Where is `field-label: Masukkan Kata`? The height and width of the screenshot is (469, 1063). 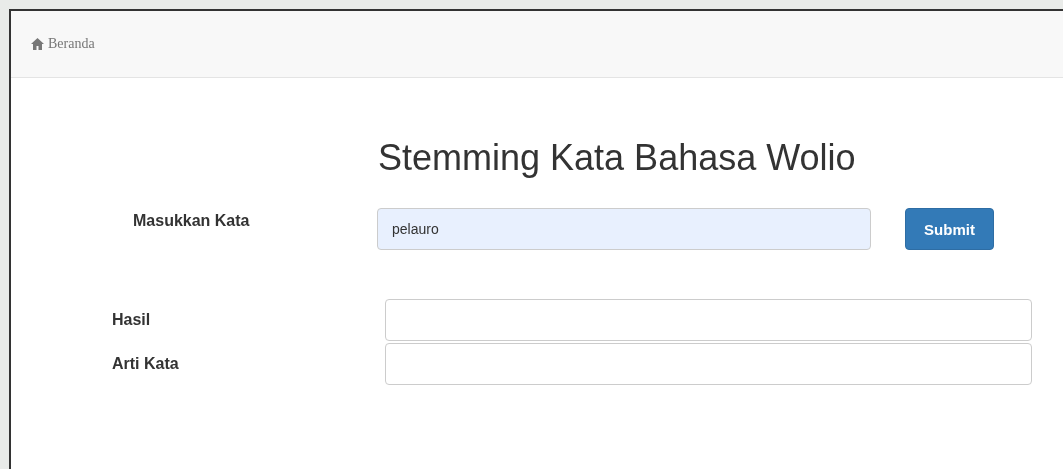
field-label: Masukkan Kata is located at coordinates (191, 220).